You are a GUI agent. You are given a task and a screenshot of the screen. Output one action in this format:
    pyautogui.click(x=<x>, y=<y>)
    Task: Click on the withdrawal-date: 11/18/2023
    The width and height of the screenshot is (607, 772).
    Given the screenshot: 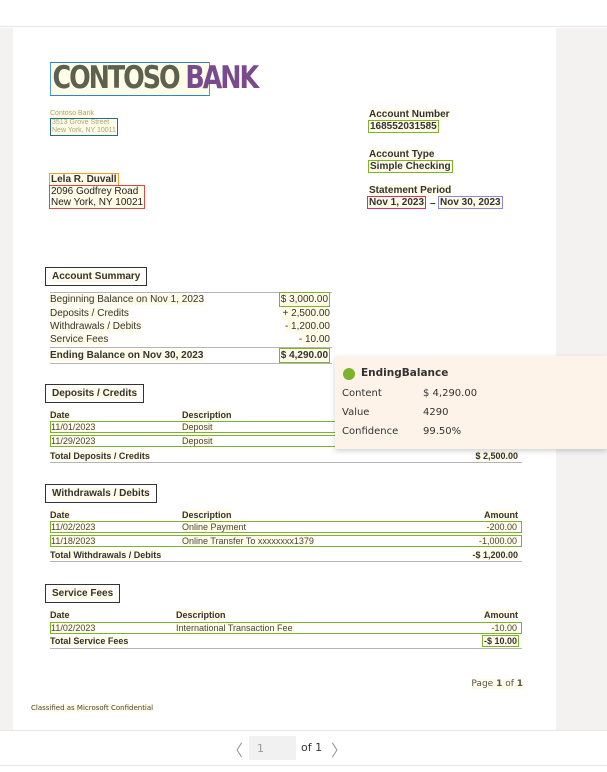 What is the action you would take?
    pyautogui.click(x=73, y=541)
    